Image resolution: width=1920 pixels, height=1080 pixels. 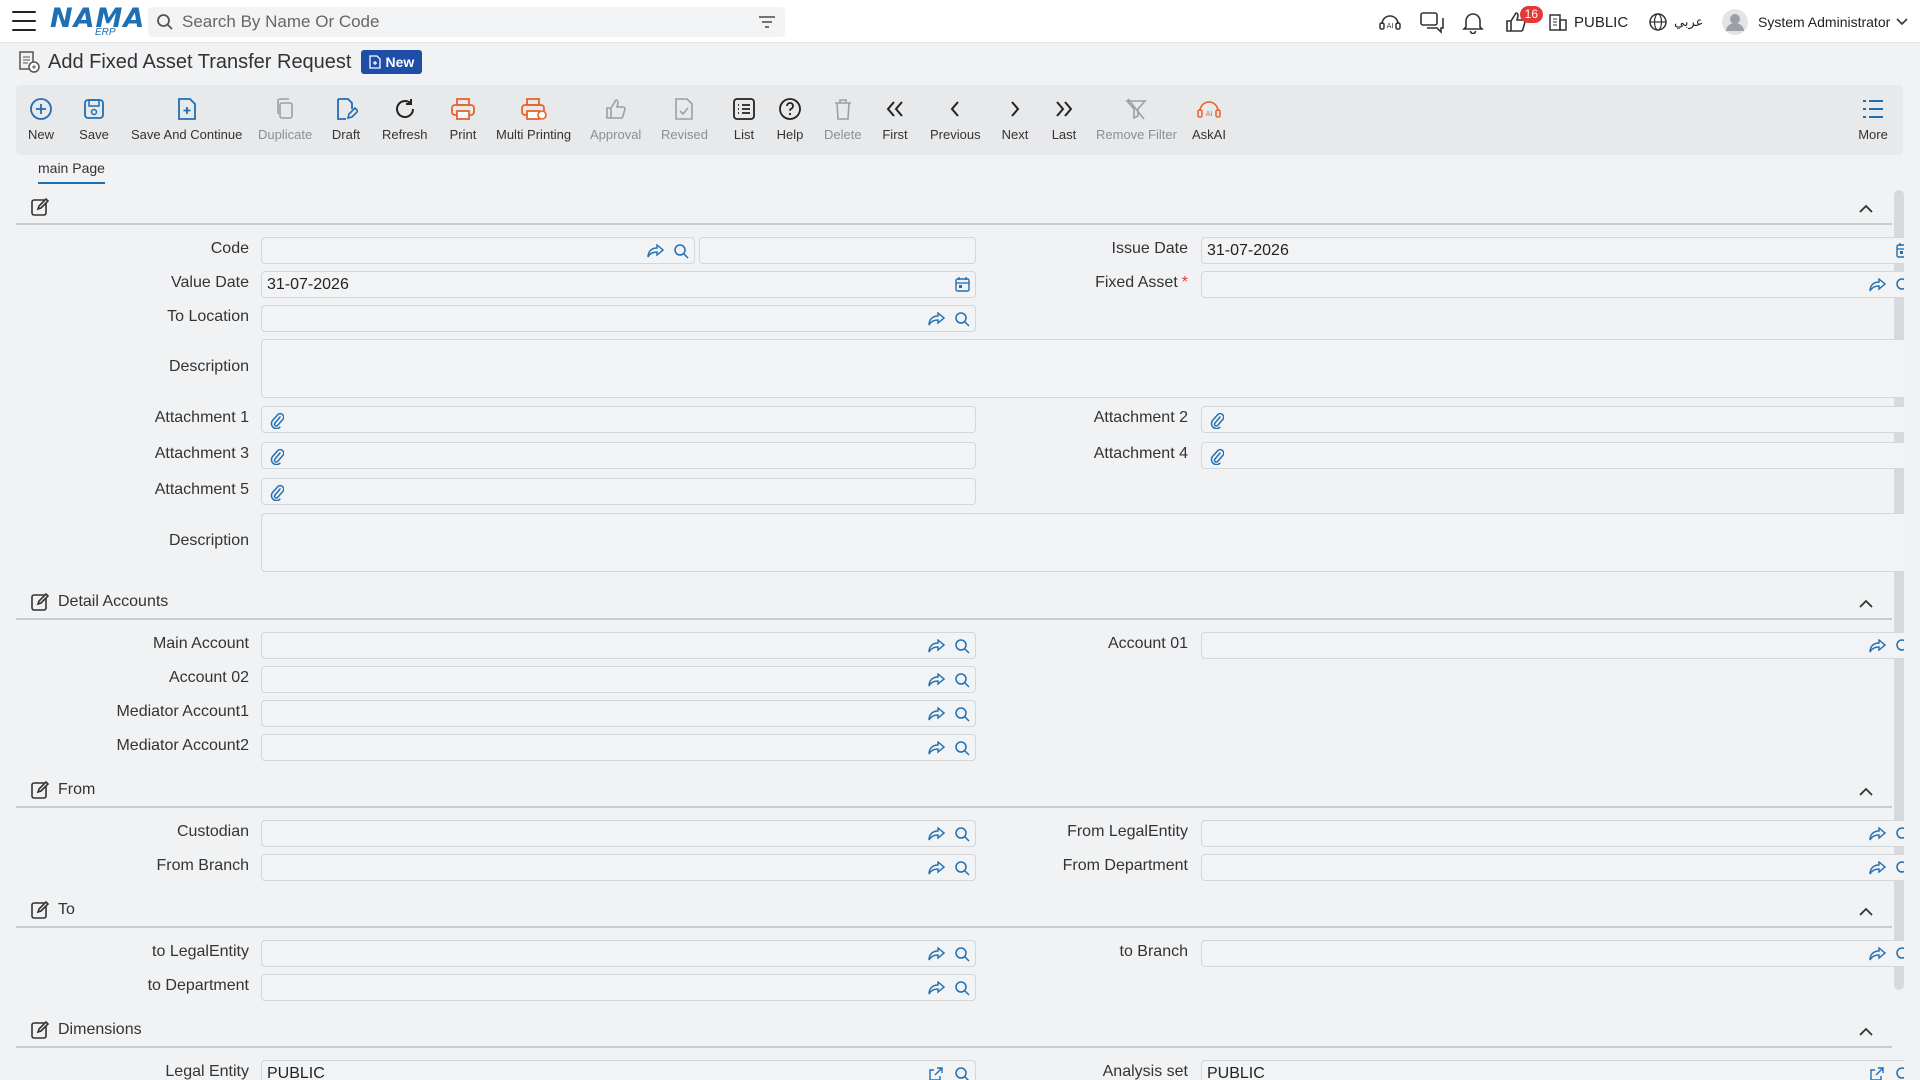 I want to click on multi-printing-button: Multi Printing, so click(x=533, y=120).